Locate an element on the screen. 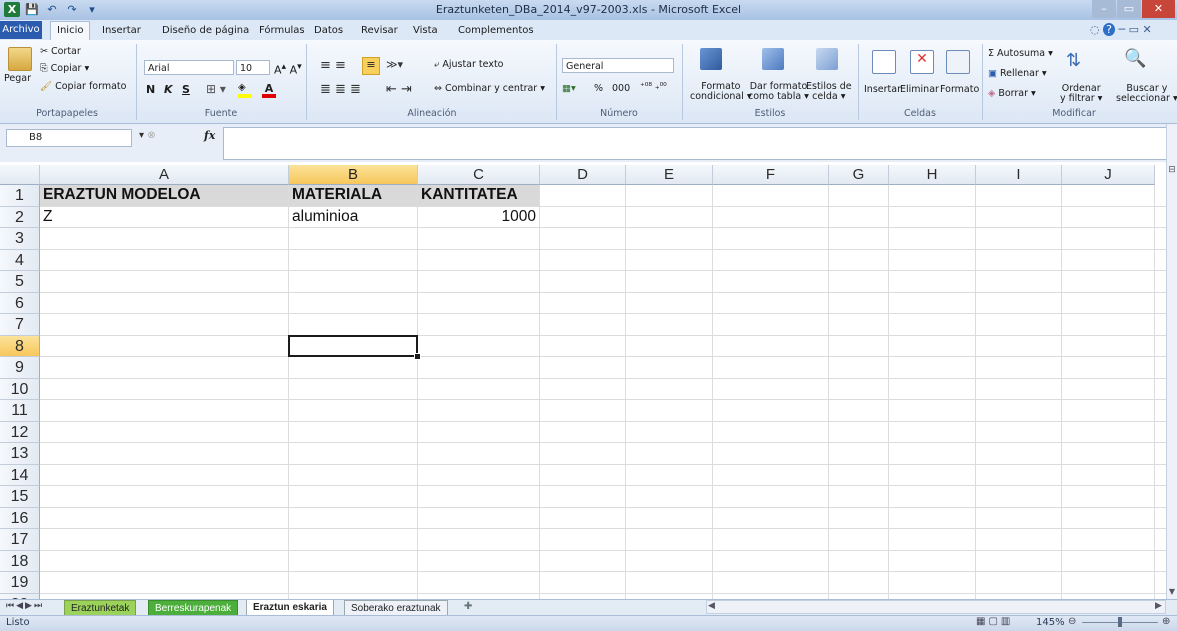  restore-button: ▭ is located at coordinates (1129, 9).